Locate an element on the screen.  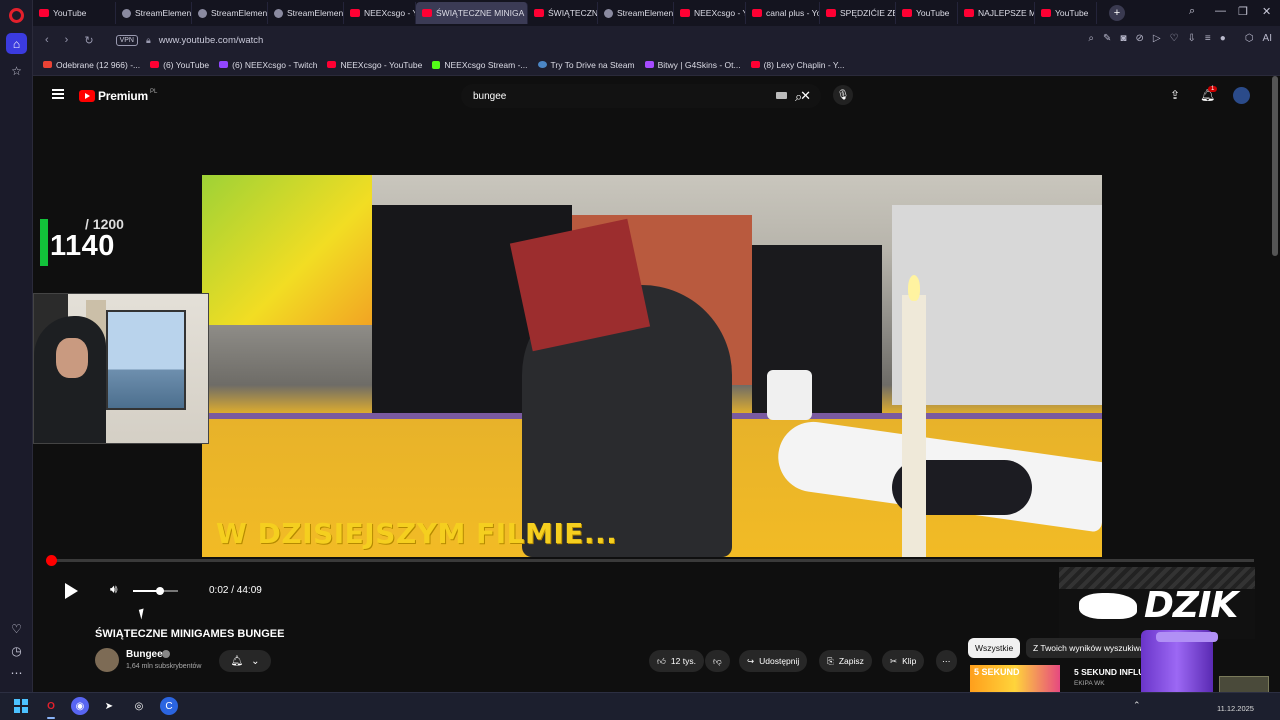
tray-chevron-up-icon: ⌃ is located at coordinates (1137, 705).